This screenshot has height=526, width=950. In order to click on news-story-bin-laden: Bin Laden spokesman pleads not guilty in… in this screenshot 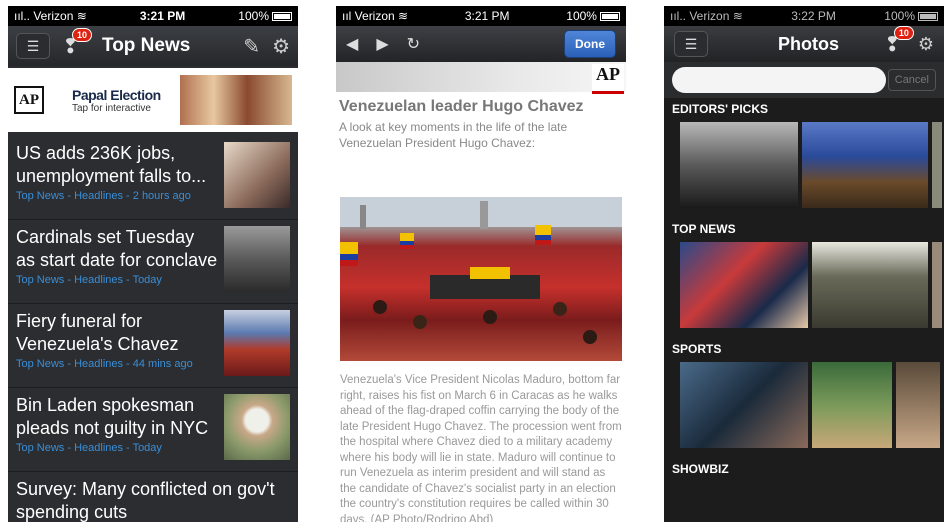, I will do `click(153, 430)`.